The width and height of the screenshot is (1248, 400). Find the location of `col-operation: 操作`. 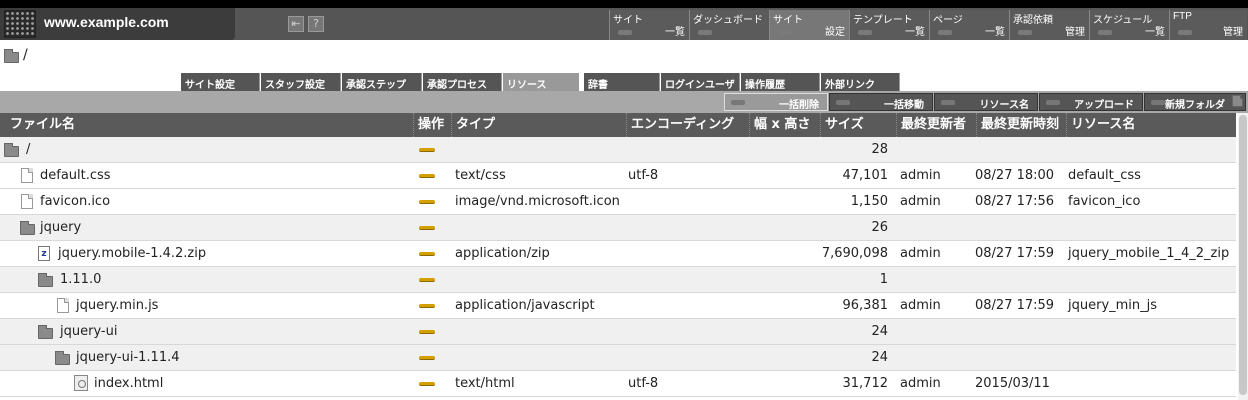

col-operation: 操作 is located at coordinates (431, 125).